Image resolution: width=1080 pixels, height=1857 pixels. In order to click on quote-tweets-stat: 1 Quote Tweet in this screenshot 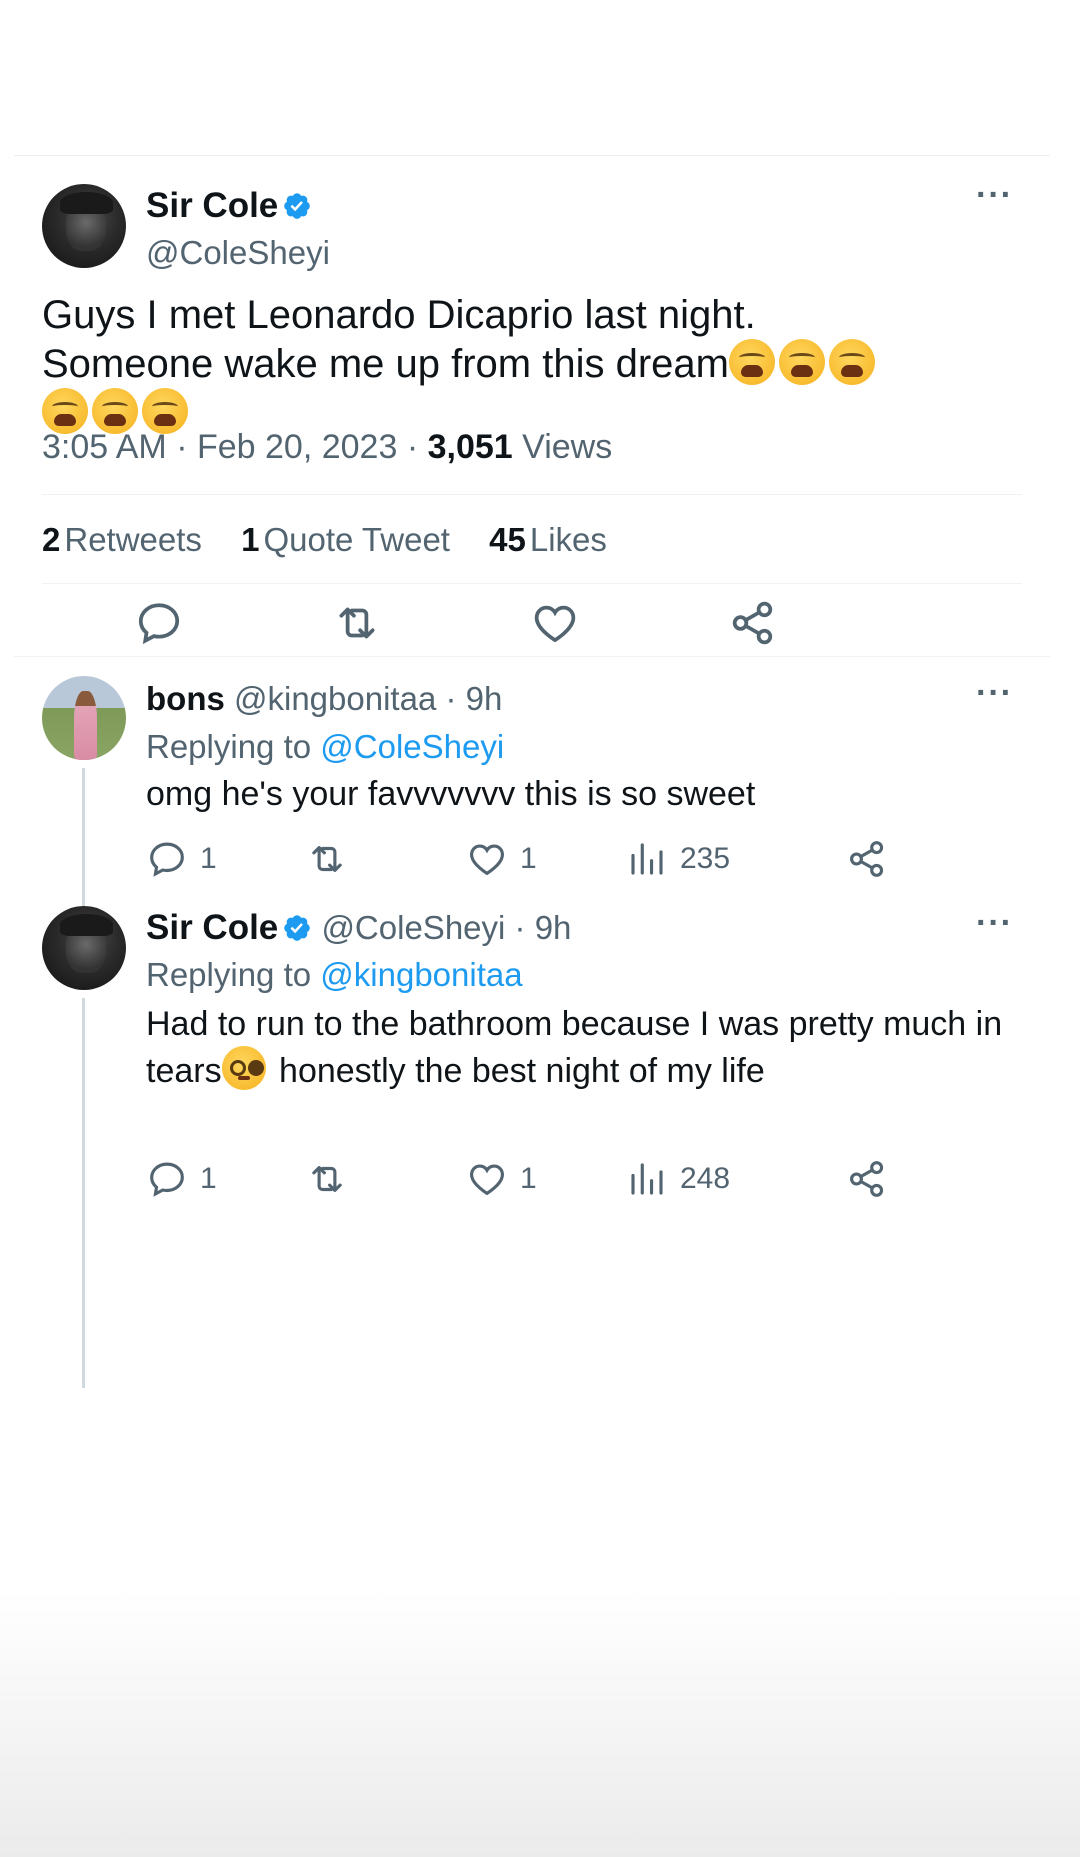, I will do `click(345, 539)`.